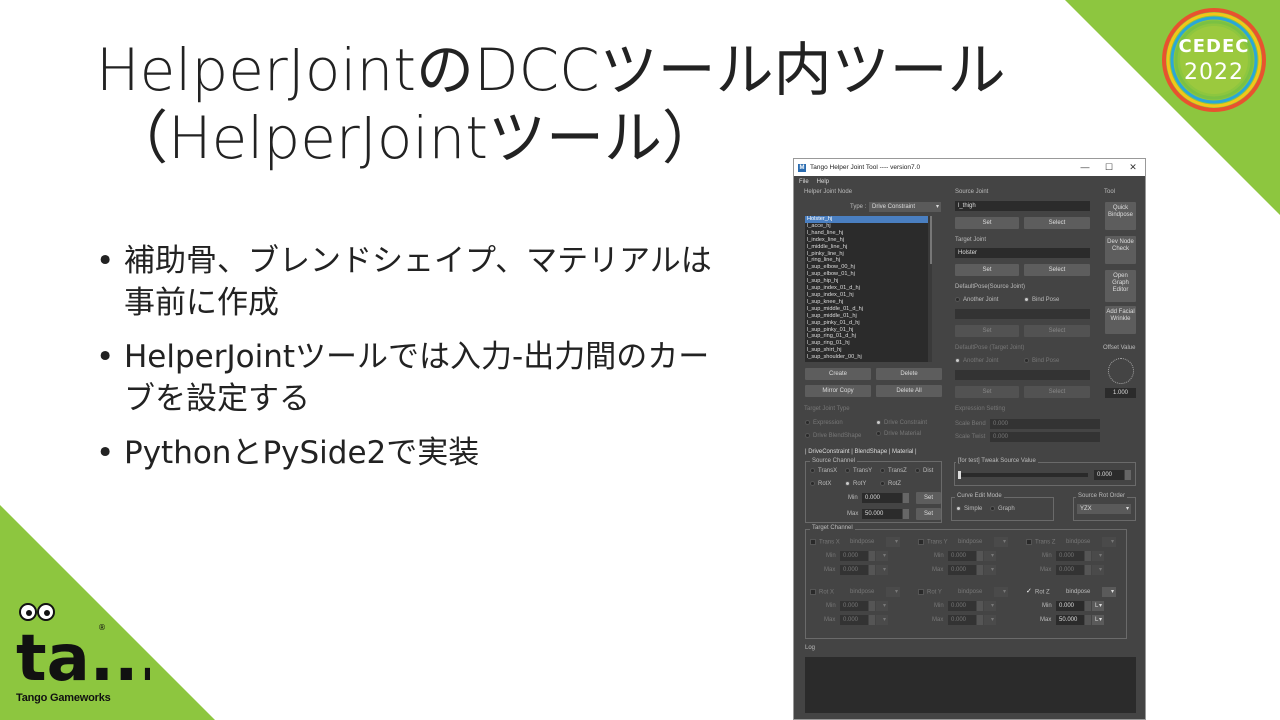  Describe the element at coordinates (868, 343) in the screenshot. I see `list-item: l_sup_ring_01_hj` at that location.